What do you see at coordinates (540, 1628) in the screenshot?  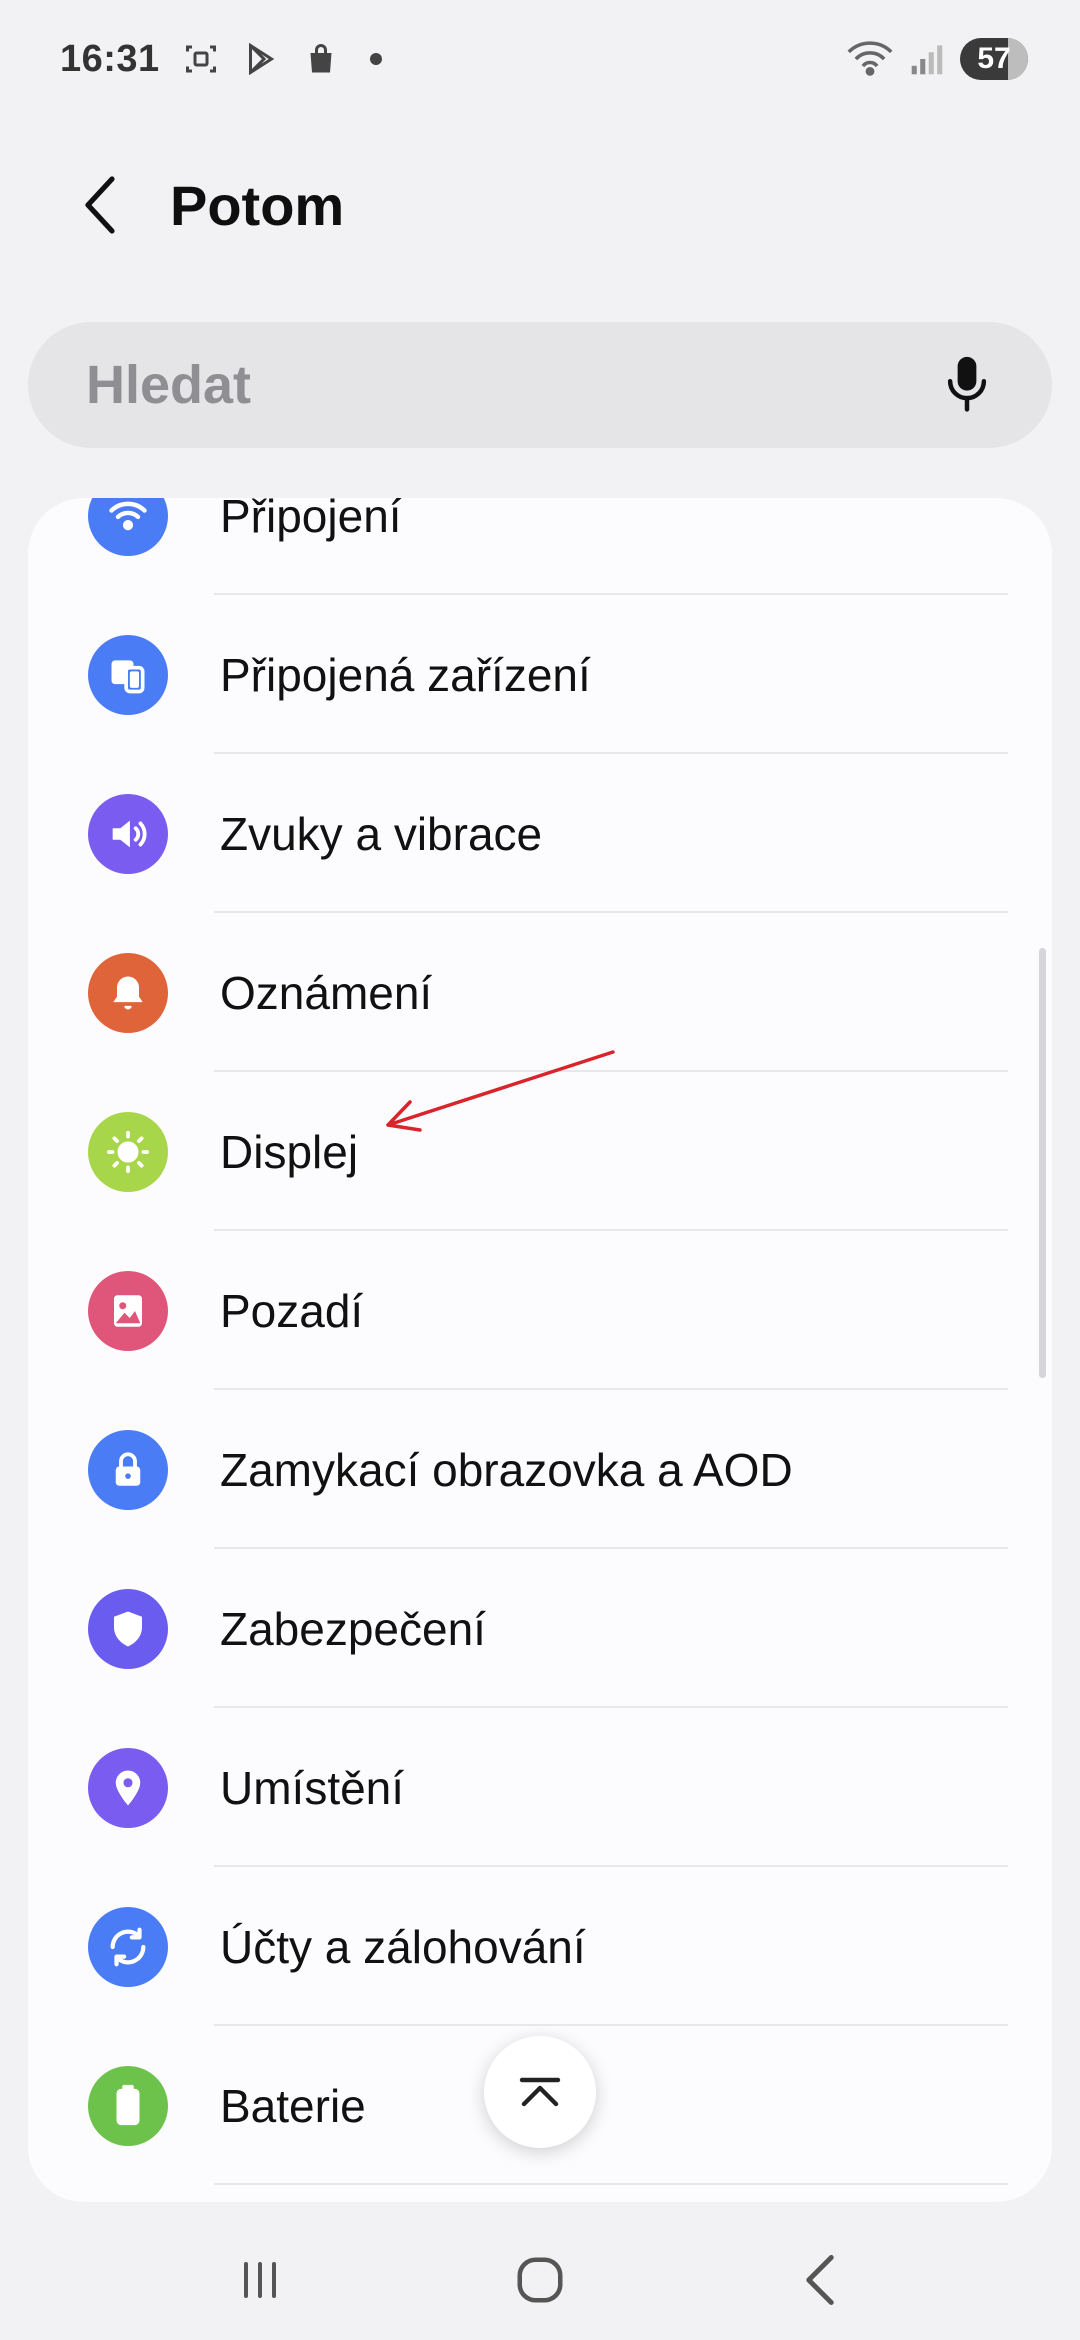 I see `settings-item-security: Zabezpečení` at bounding box center [540, 1628].